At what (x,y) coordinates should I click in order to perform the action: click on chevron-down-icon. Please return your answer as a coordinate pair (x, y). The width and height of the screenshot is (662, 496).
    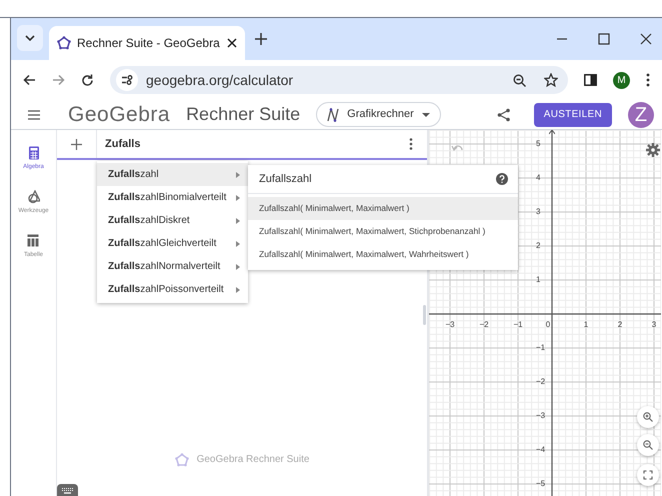
    Looking at the image, I should click on (30, 38).